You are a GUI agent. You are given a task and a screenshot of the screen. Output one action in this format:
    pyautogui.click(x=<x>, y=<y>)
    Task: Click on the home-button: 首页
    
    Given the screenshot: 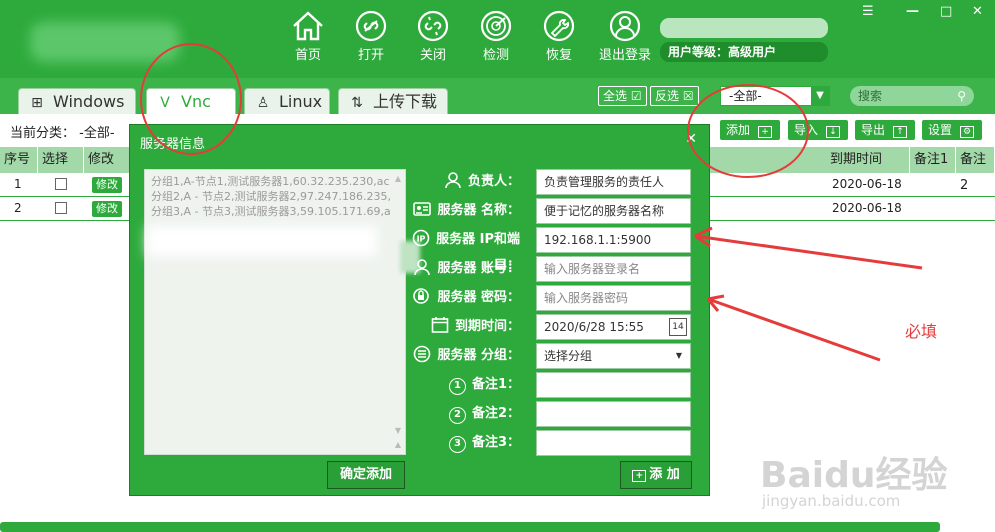 What is the action you would take?
    pyautogui.click(x=308, y=38)
    